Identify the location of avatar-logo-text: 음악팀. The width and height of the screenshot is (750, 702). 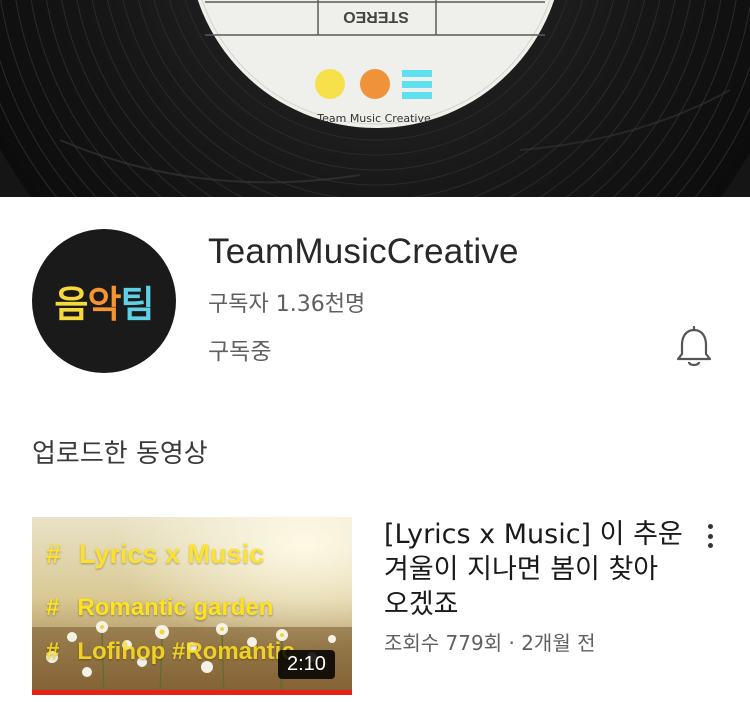
(104, 301).